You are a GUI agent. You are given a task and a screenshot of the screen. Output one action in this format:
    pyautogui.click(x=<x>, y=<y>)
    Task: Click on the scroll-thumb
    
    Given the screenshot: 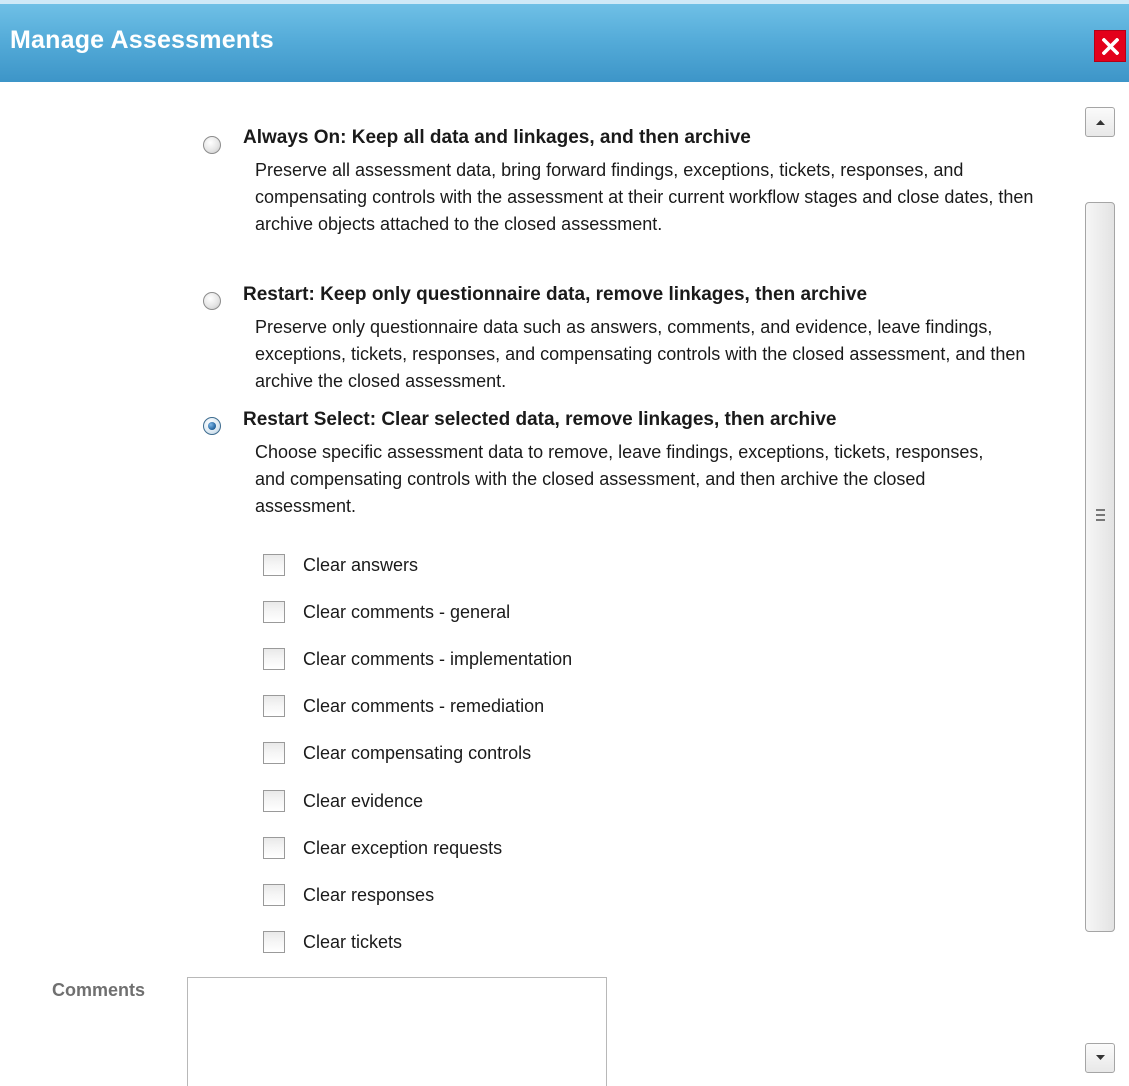 What is the action you would take?
    pyautogui.click(x=1100, y=567)
    